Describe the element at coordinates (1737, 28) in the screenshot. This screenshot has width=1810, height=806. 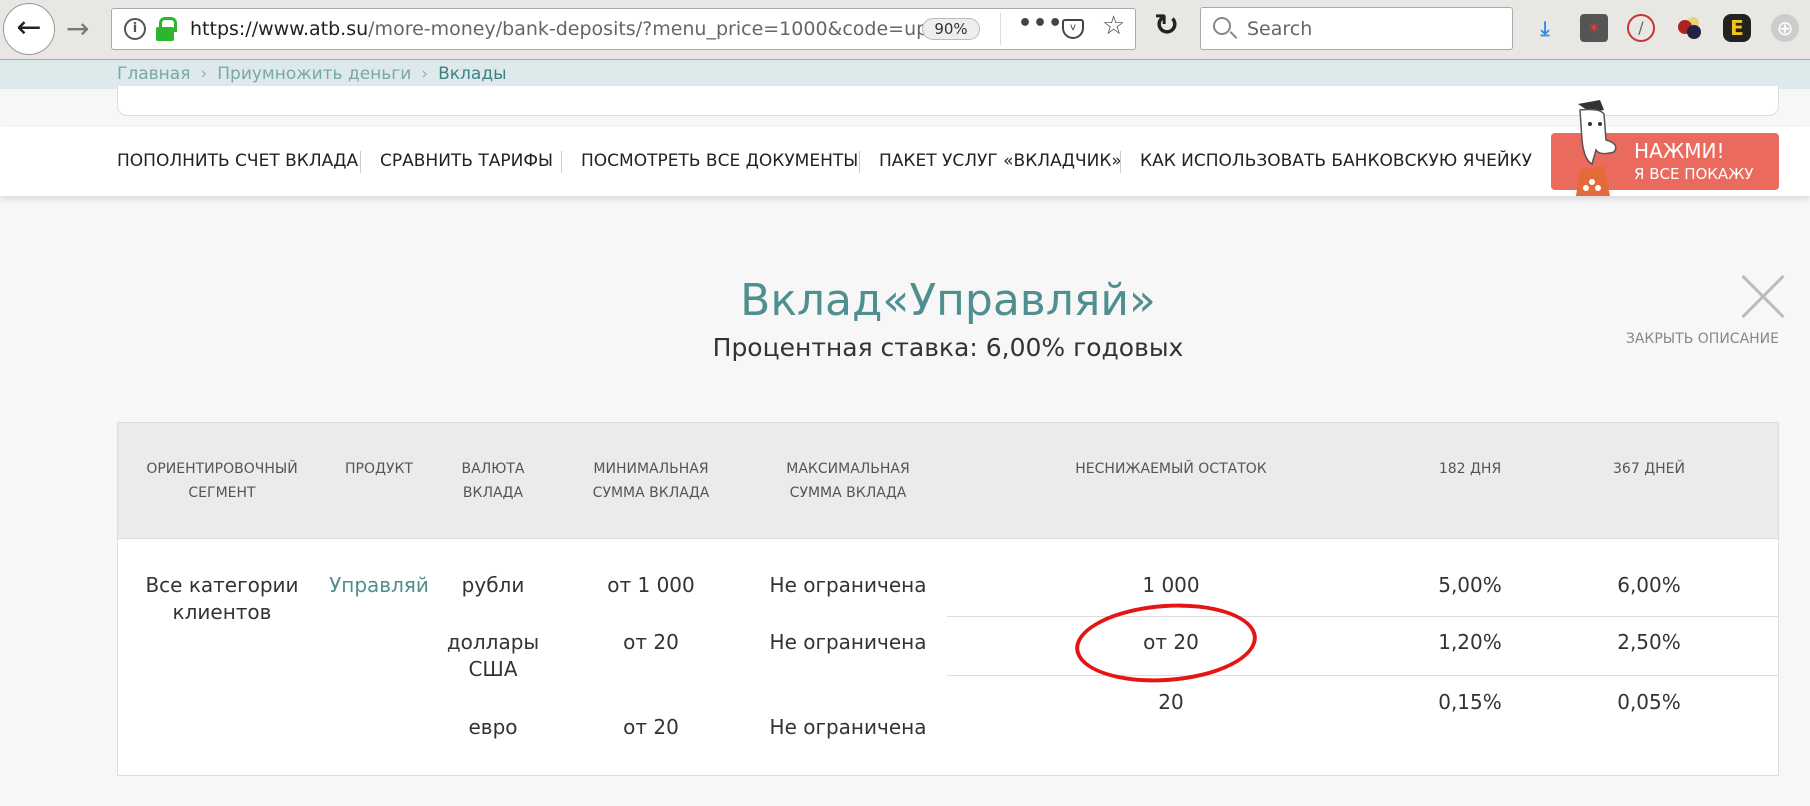
I see `extension-e-icon: E` at that location.